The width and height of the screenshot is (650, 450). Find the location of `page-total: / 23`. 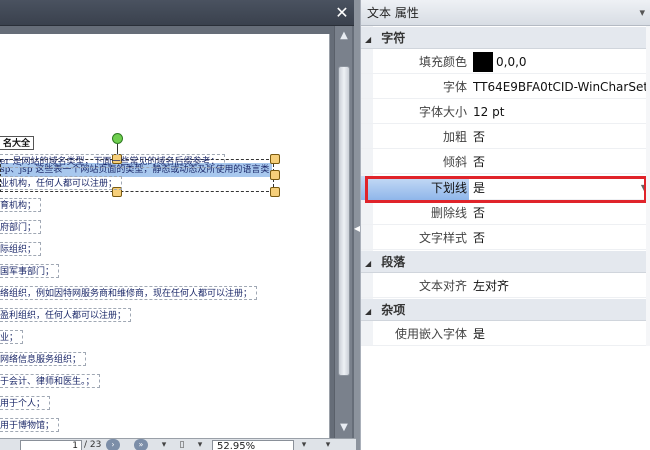

page-total: / 23 is located at coordinates (93, 445).